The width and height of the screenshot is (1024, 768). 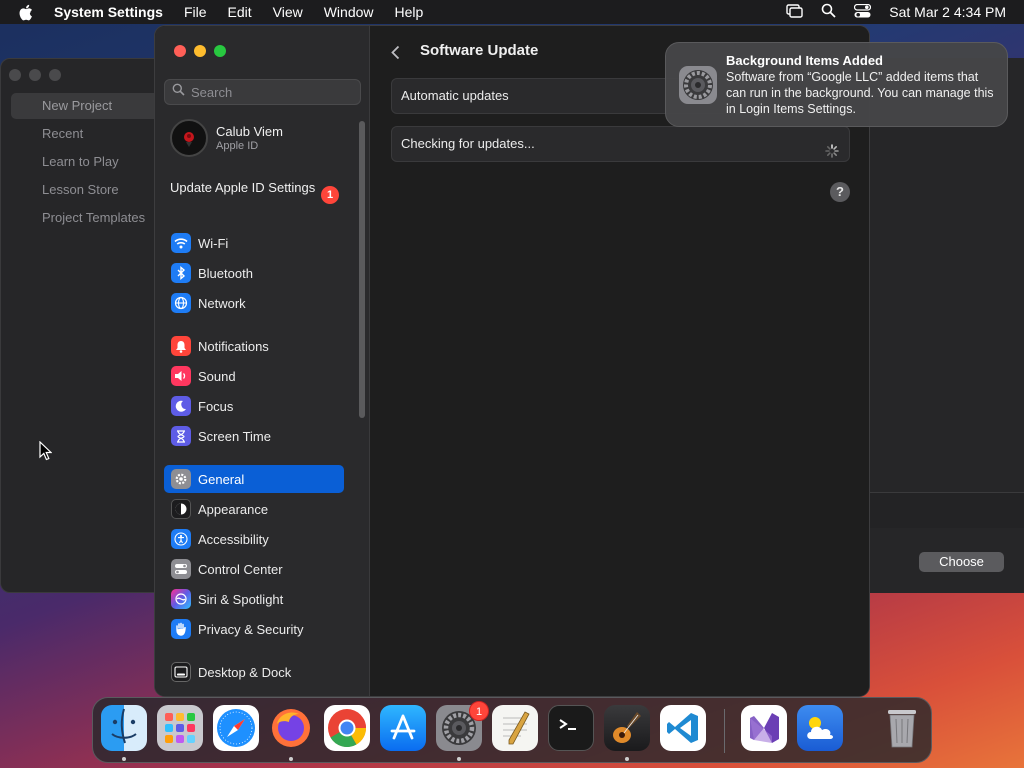 I want to click on menu-view: View, so click(x=288, y=12).